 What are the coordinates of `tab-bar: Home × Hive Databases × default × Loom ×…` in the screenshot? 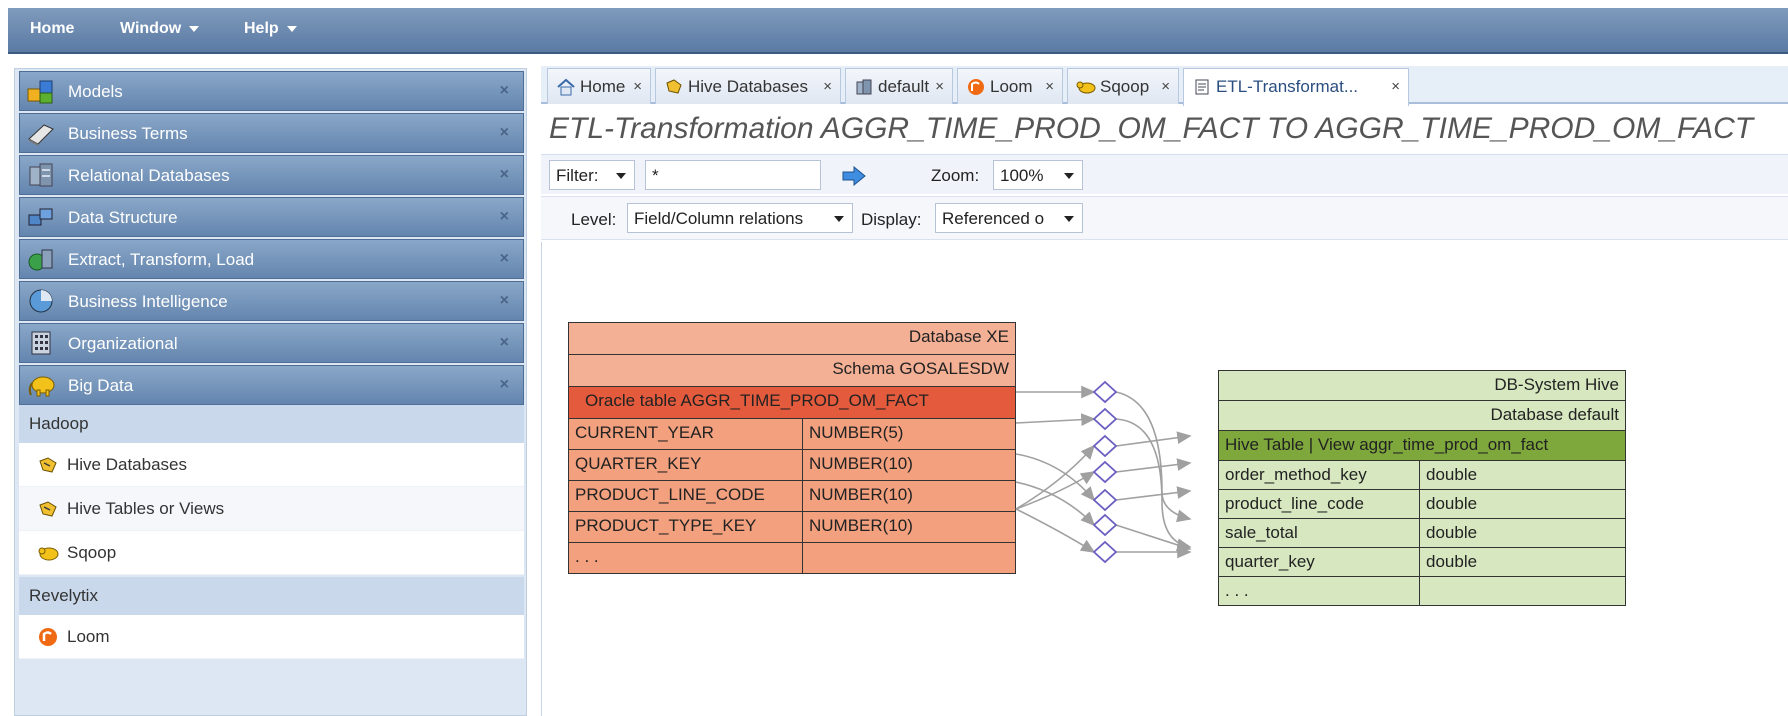 It's located at (1164, 86).